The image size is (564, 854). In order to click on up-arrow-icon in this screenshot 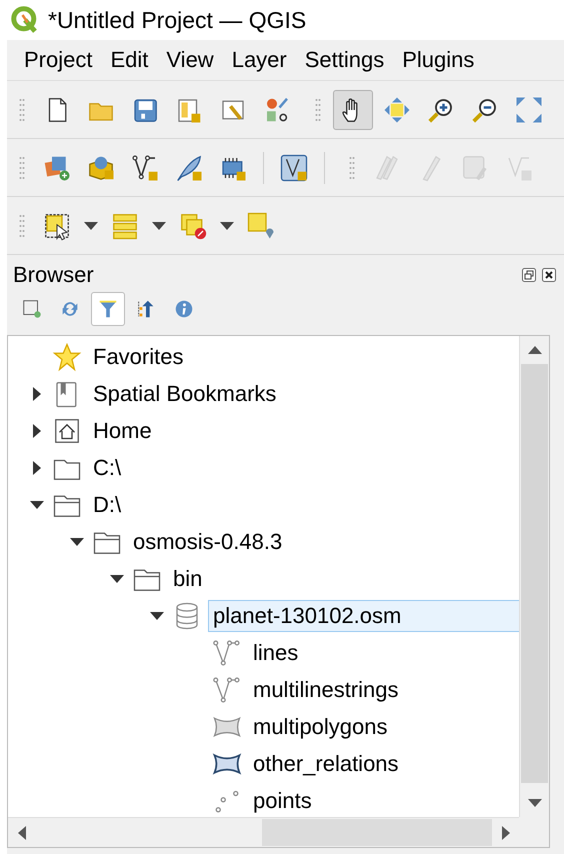, I will do `click(535, 350)`.